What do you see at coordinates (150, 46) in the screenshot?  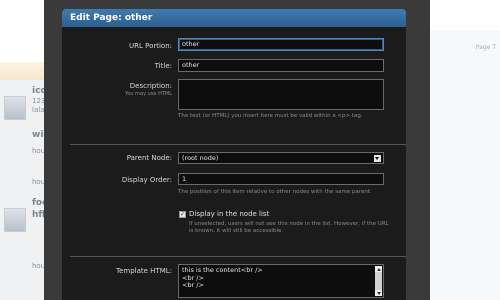 I see `url-portion-label: URL Portion:` at bounding box center [150, 46].